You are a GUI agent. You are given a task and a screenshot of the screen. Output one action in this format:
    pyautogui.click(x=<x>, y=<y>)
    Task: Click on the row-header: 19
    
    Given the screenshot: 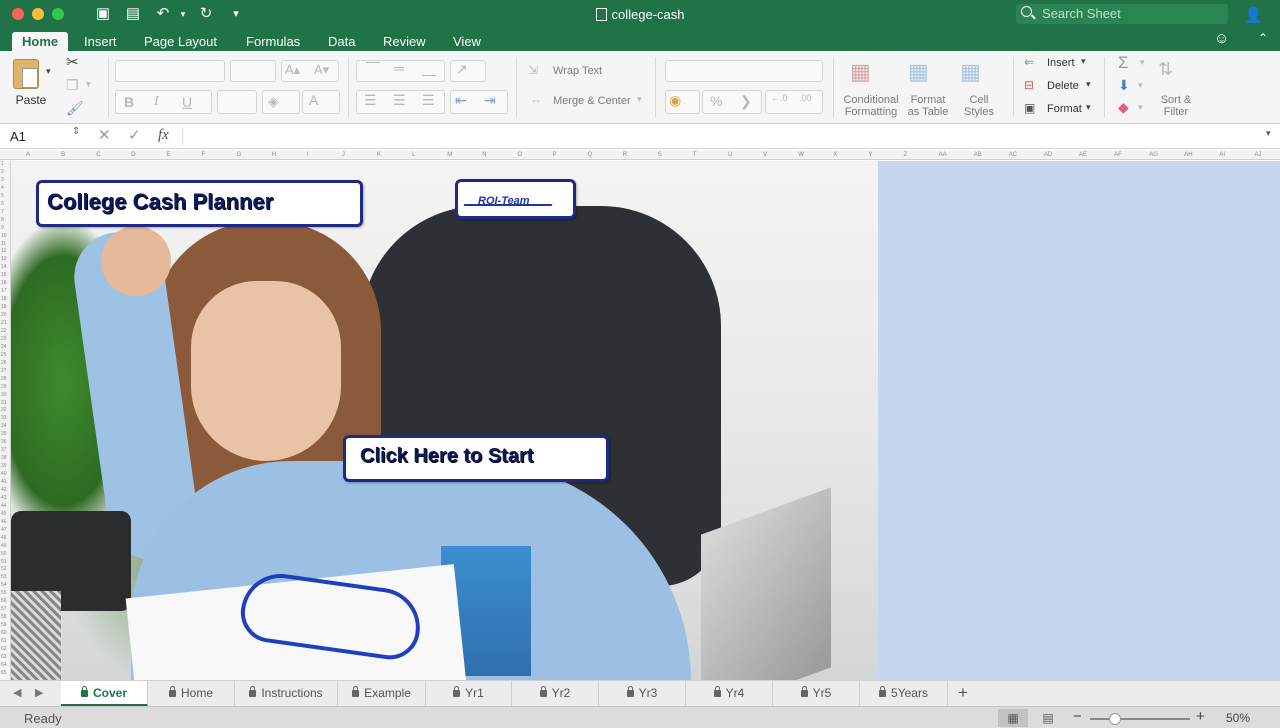 What is the action you would take?
    pyautogui.click(x=4, y=307)
    